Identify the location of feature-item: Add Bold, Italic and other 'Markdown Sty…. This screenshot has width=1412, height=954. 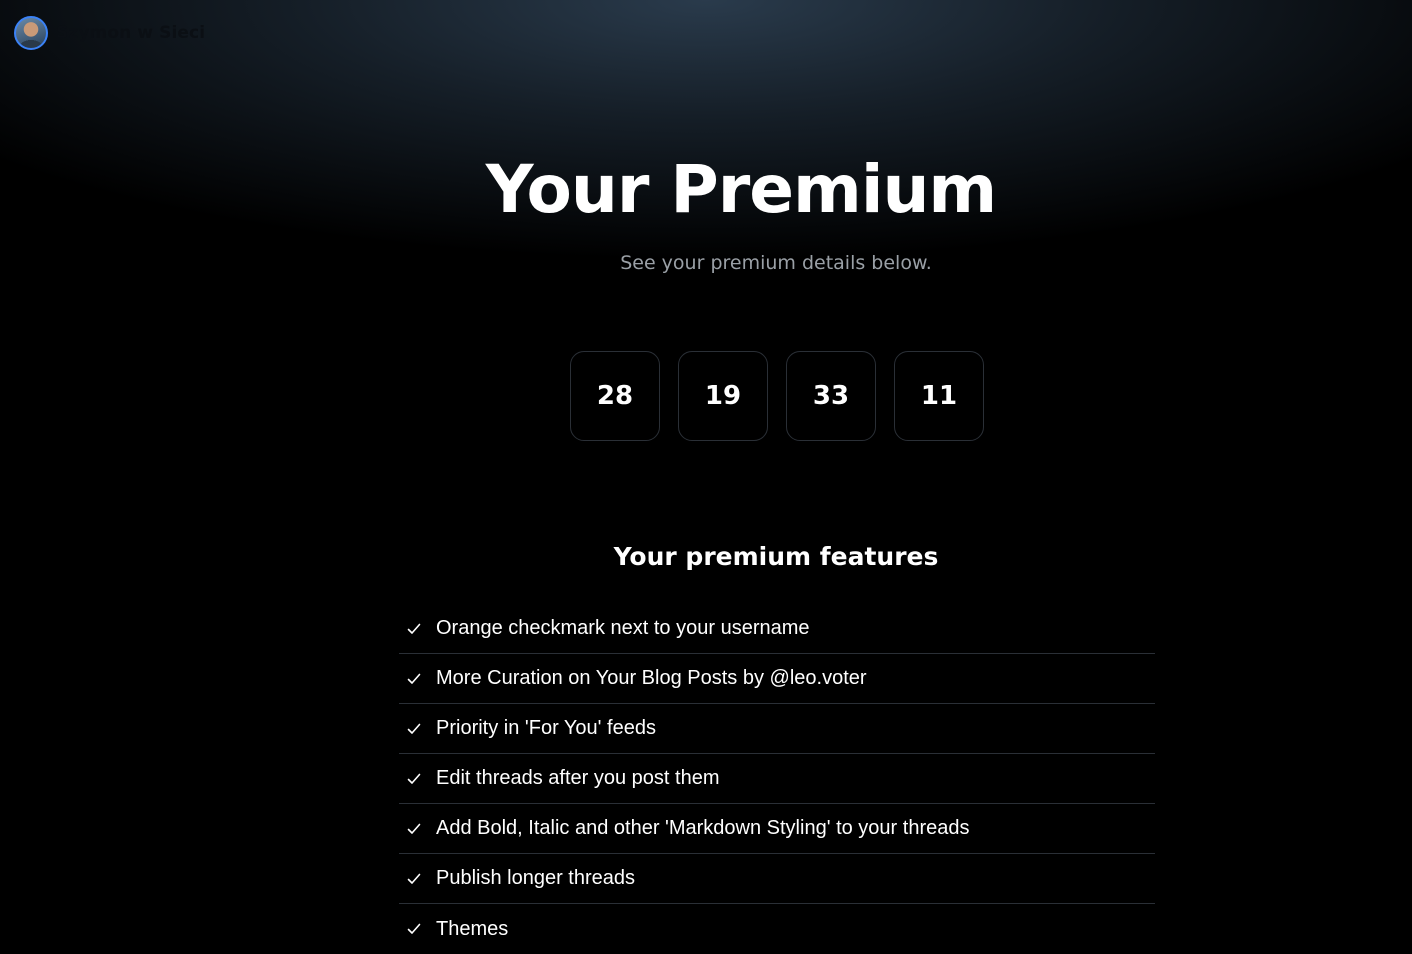
(777, 829).